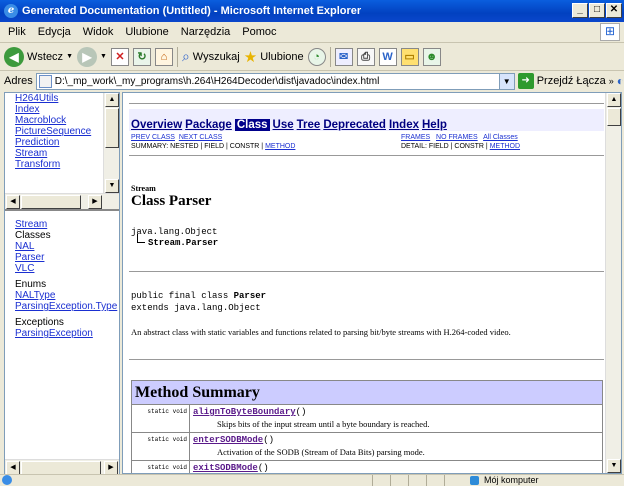 The image size is (624, 486). Describe the element at coordinates (38, 56) in the screenshot. I see `back-button: ◀ Wstecz ▼` at that location.